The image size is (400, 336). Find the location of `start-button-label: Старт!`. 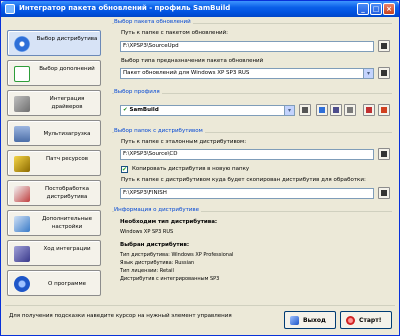

start-button-label: Старт! is located at coordinates (370, 320).